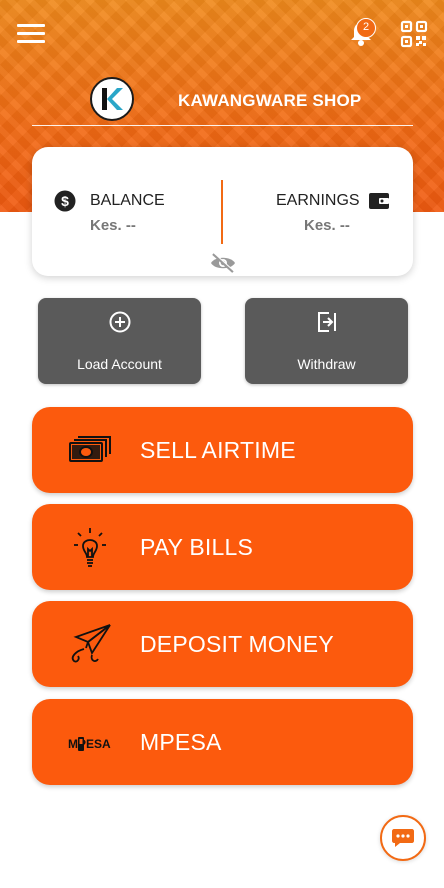 The height and width of the screenshot is (888, 444). I want to click on mpesa-label: MPESA, so click(181, 742).